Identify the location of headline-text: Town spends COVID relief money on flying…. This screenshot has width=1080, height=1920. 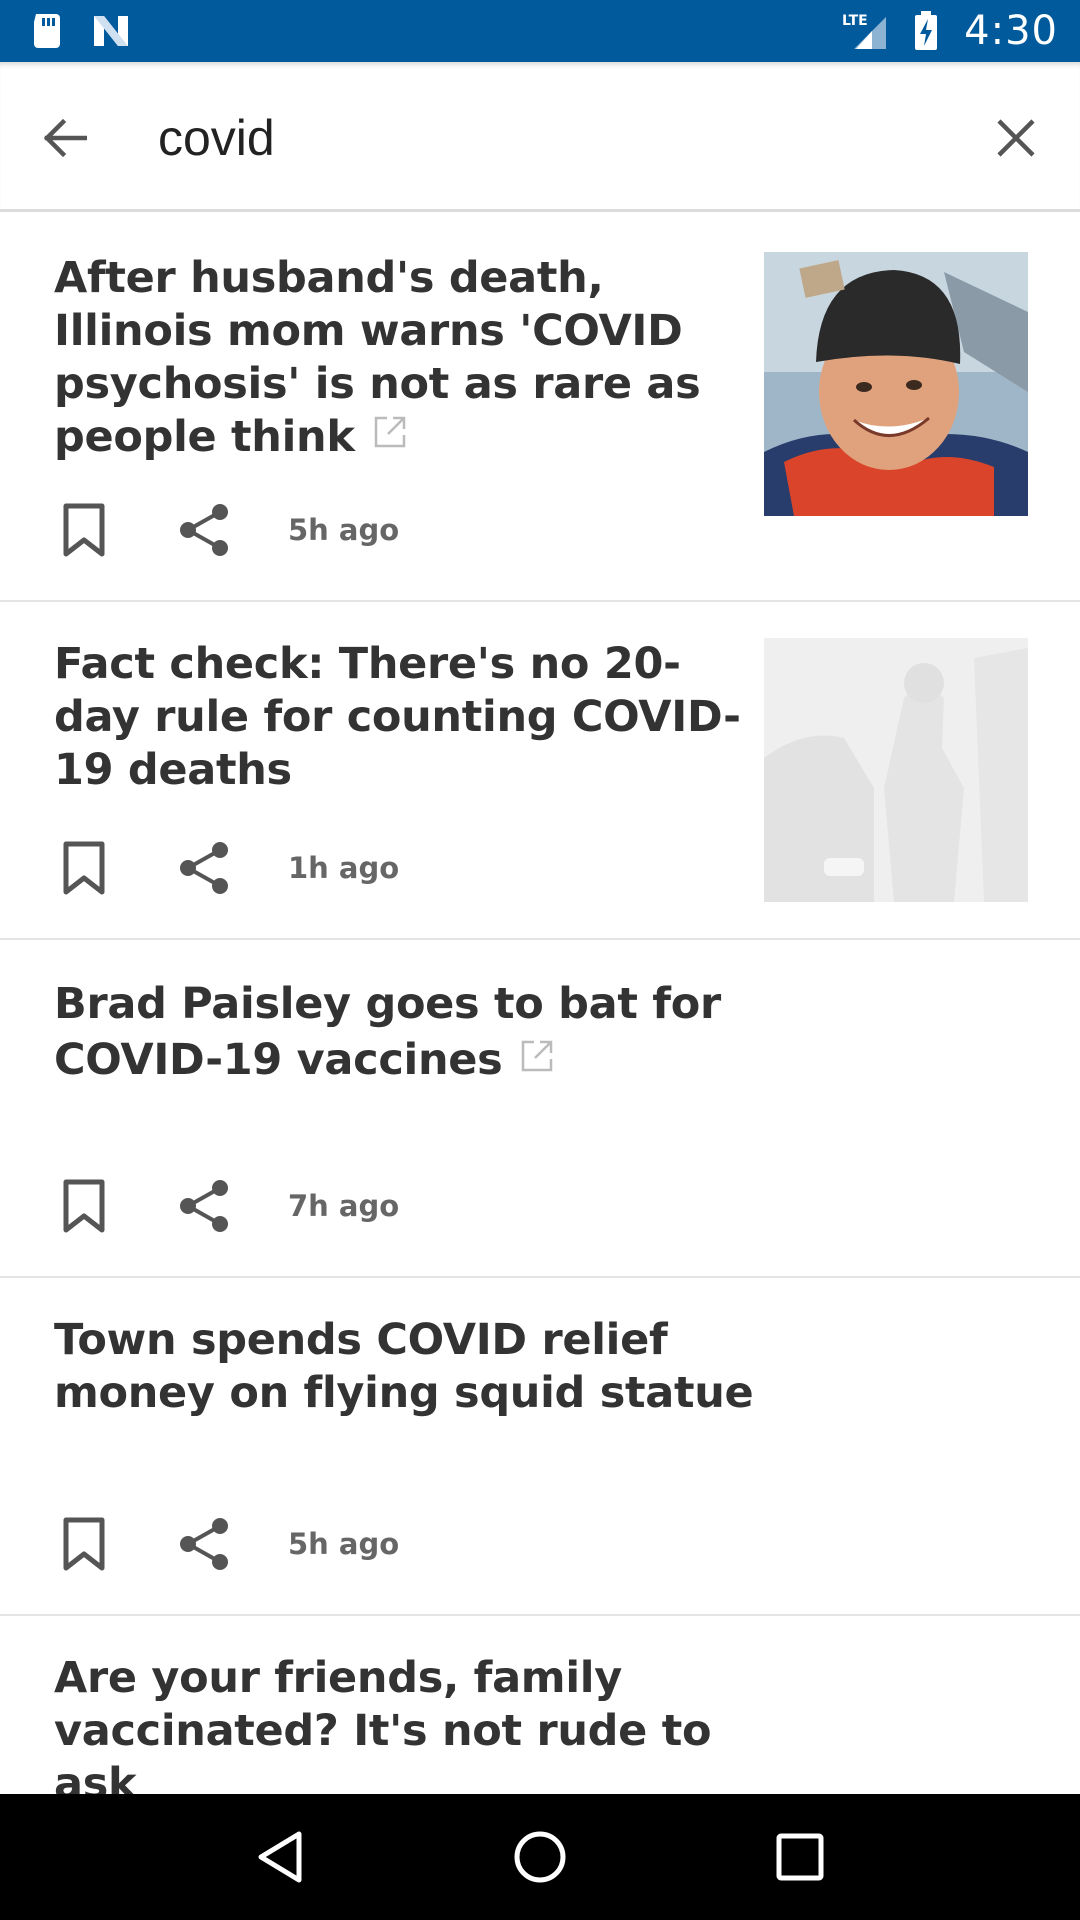
(404, 1366).